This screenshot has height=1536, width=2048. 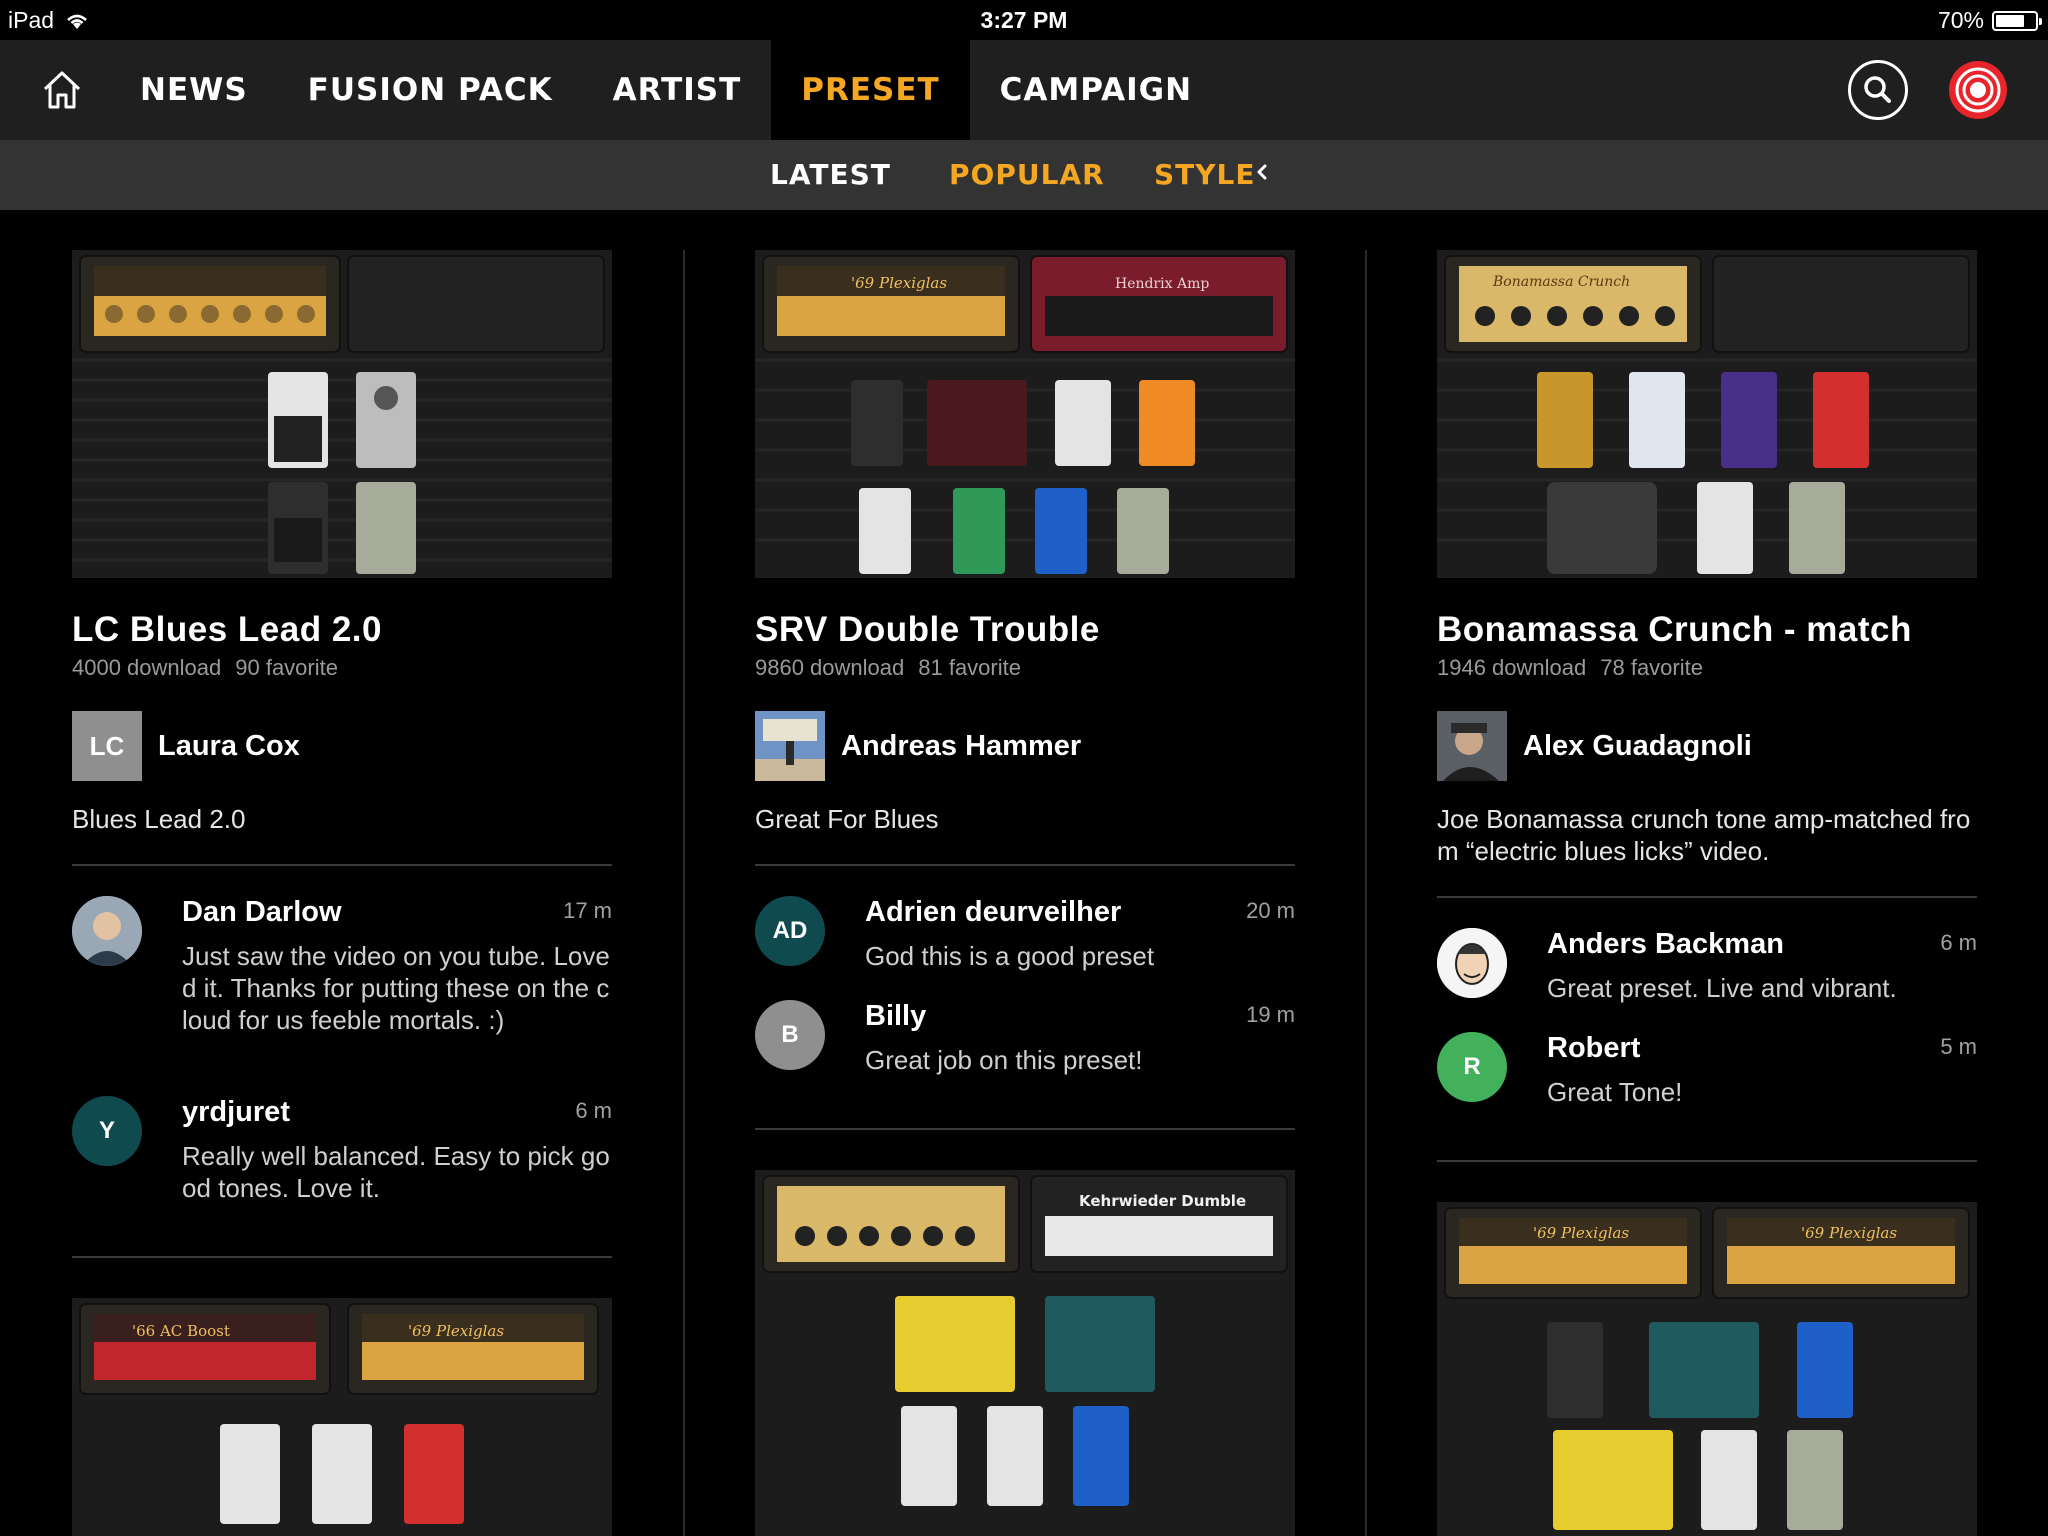 I want to click on author-name: Andreas Hammer, so click(x=961, y=745).